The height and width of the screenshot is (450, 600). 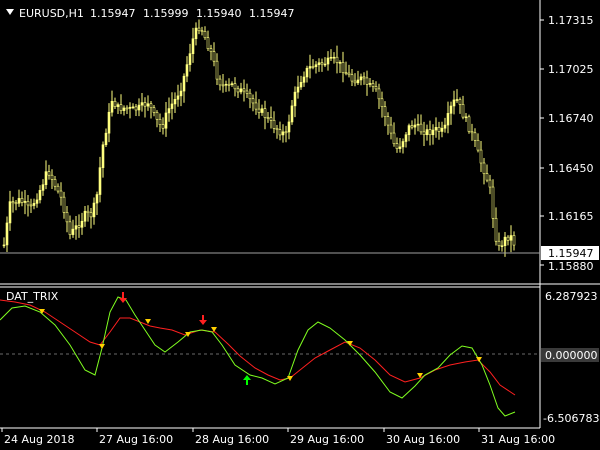 I want to click on indicator-axis-label: 6.287923, so click(x=571, y=296).